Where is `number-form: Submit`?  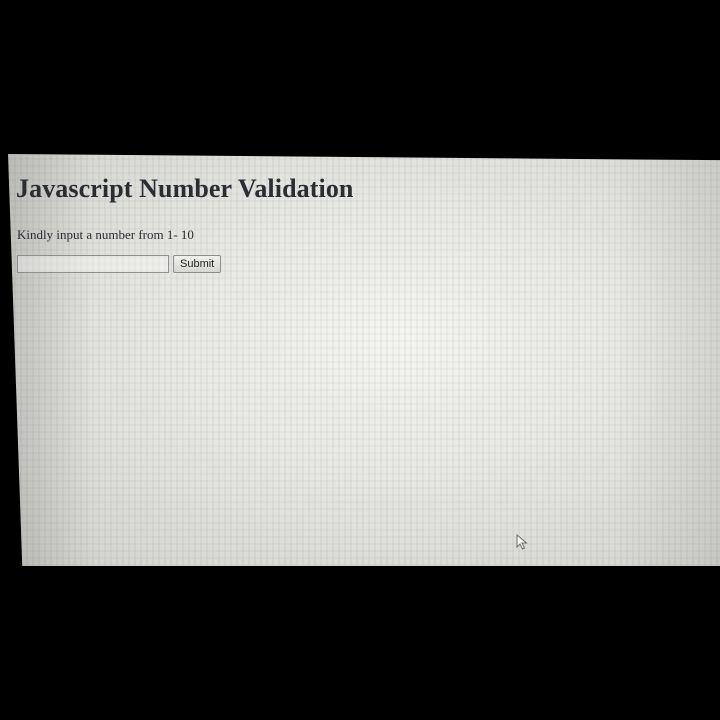 number-form: Submit is located at coordinates (368, 264).